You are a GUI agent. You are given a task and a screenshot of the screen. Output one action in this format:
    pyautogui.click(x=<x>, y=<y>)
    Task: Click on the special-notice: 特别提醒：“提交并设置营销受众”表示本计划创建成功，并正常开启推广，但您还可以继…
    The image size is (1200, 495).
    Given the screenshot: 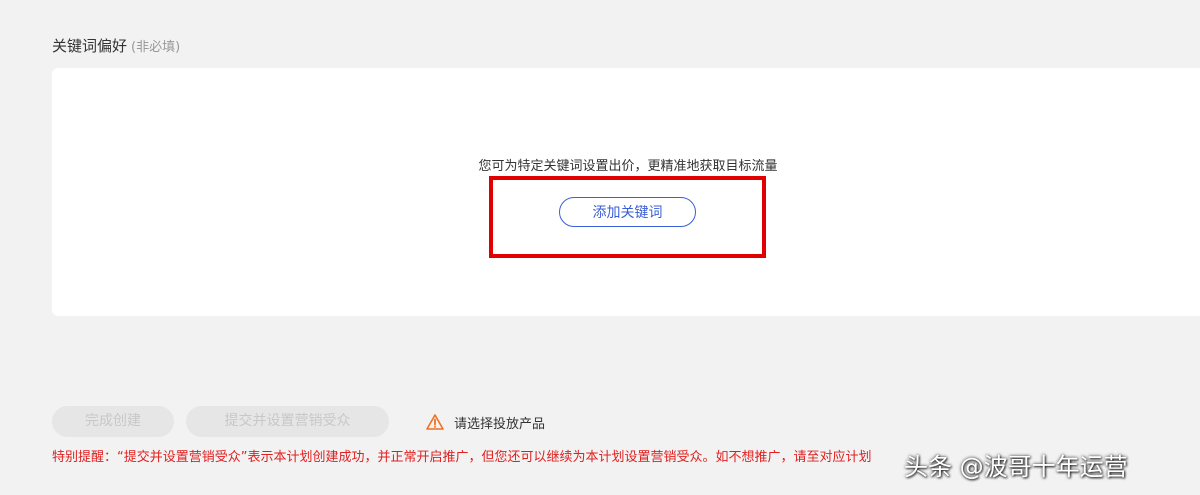 What is the action you would take?
    pyautogui.click(x=462, y=457)
    